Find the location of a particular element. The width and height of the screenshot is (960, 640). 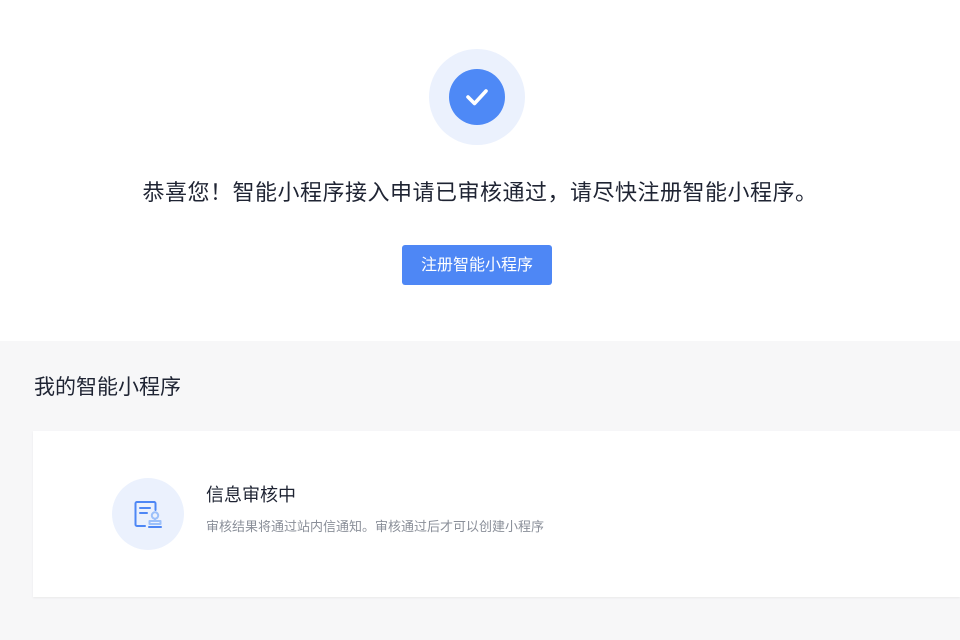

review-status-icon-halo is located at coordinates (148, 514).